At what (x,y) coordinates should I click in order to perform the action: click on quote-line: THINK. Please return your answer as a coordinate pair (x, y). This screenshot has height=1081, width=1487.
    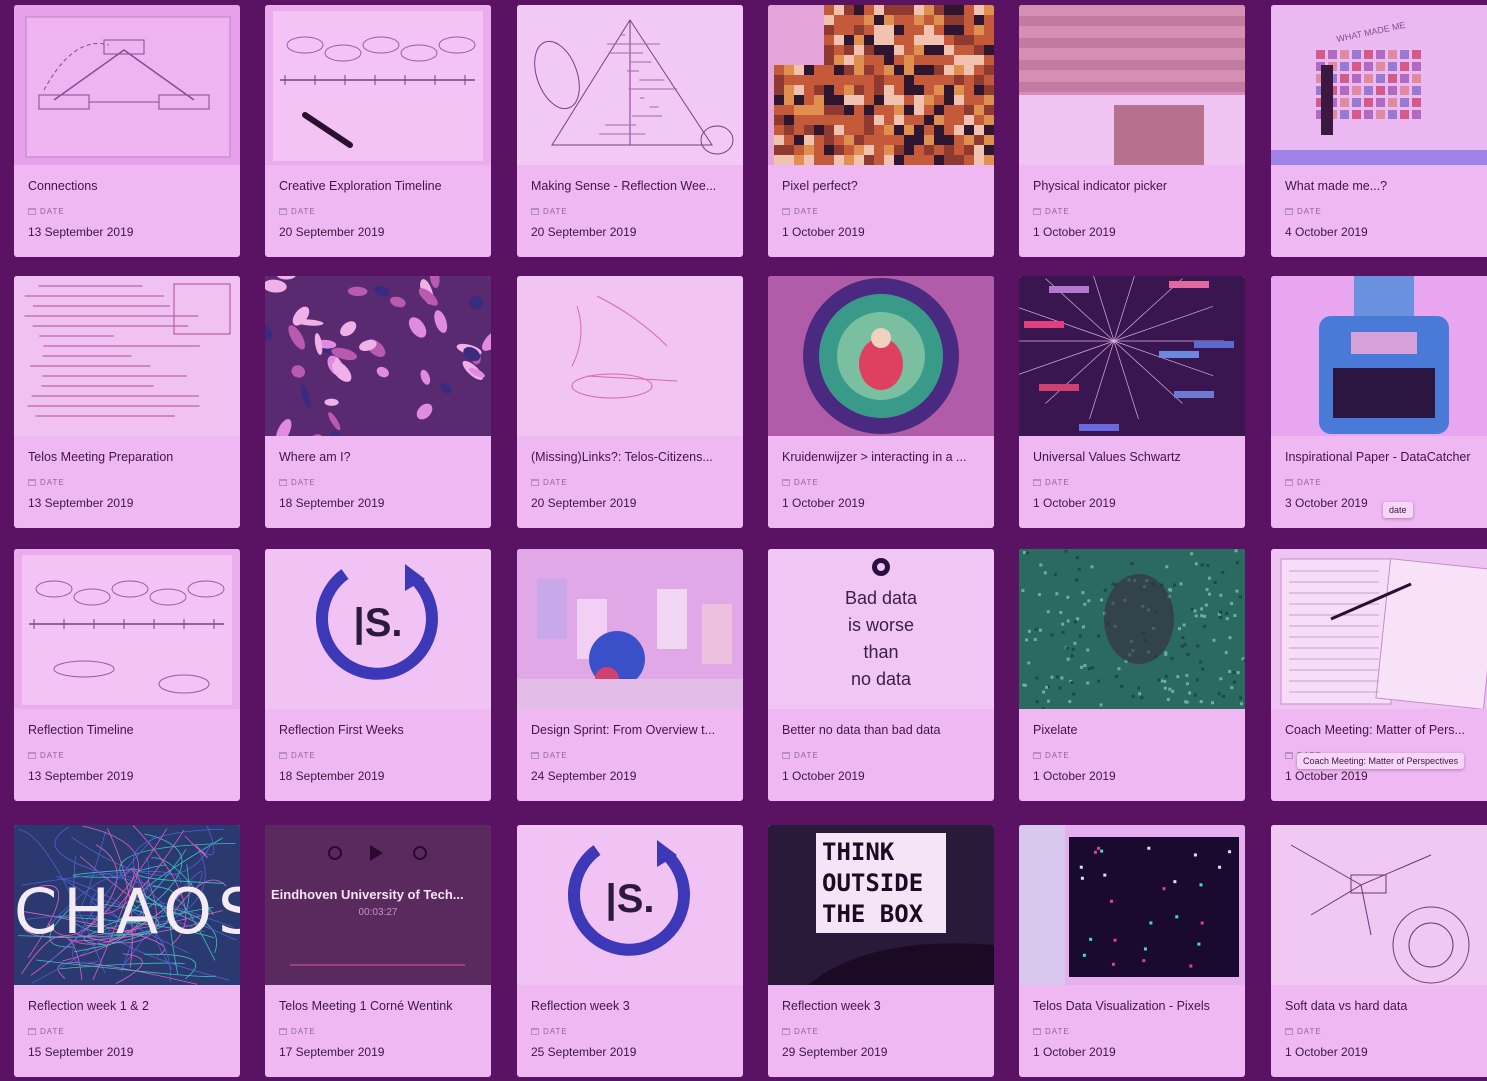
    Looking at the image, I should click on (858, 852).